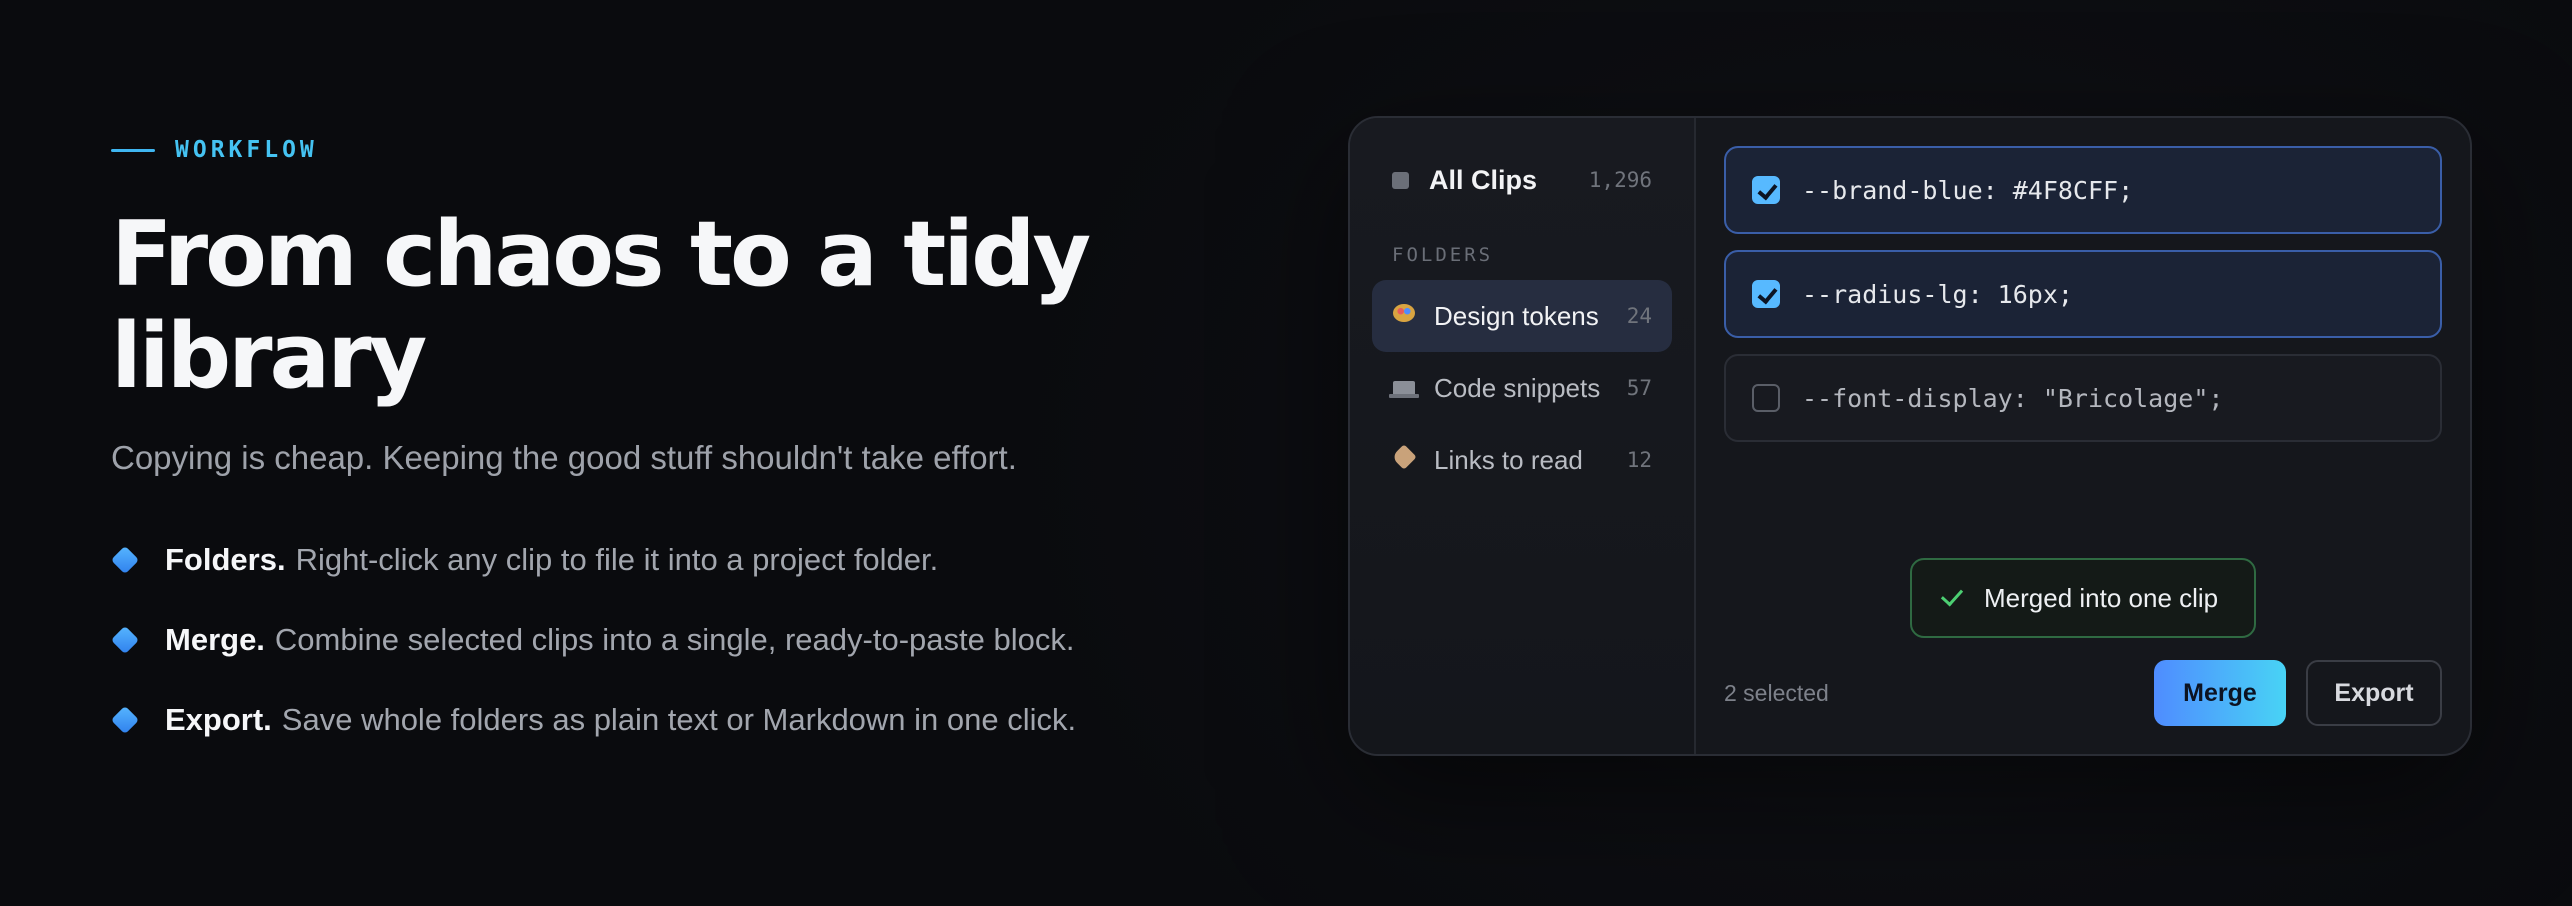 The width and height of the screenshot is (2572, 906). I want to click on sidebar-item-links-to-read: Links to read 12, so click(1522, 460).